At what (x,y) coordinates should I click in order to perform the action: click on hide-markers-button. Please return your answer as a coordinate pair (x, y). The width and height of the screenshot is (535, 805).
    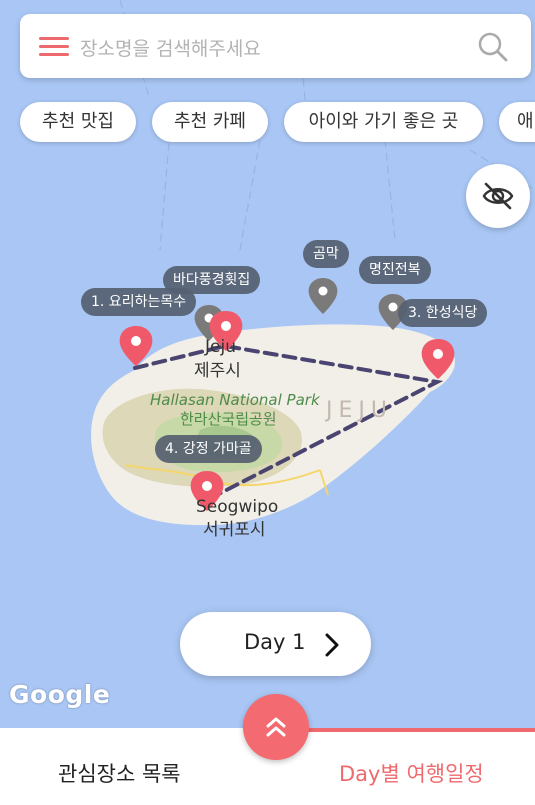
    Looking at the image, I should click on (498, 196).